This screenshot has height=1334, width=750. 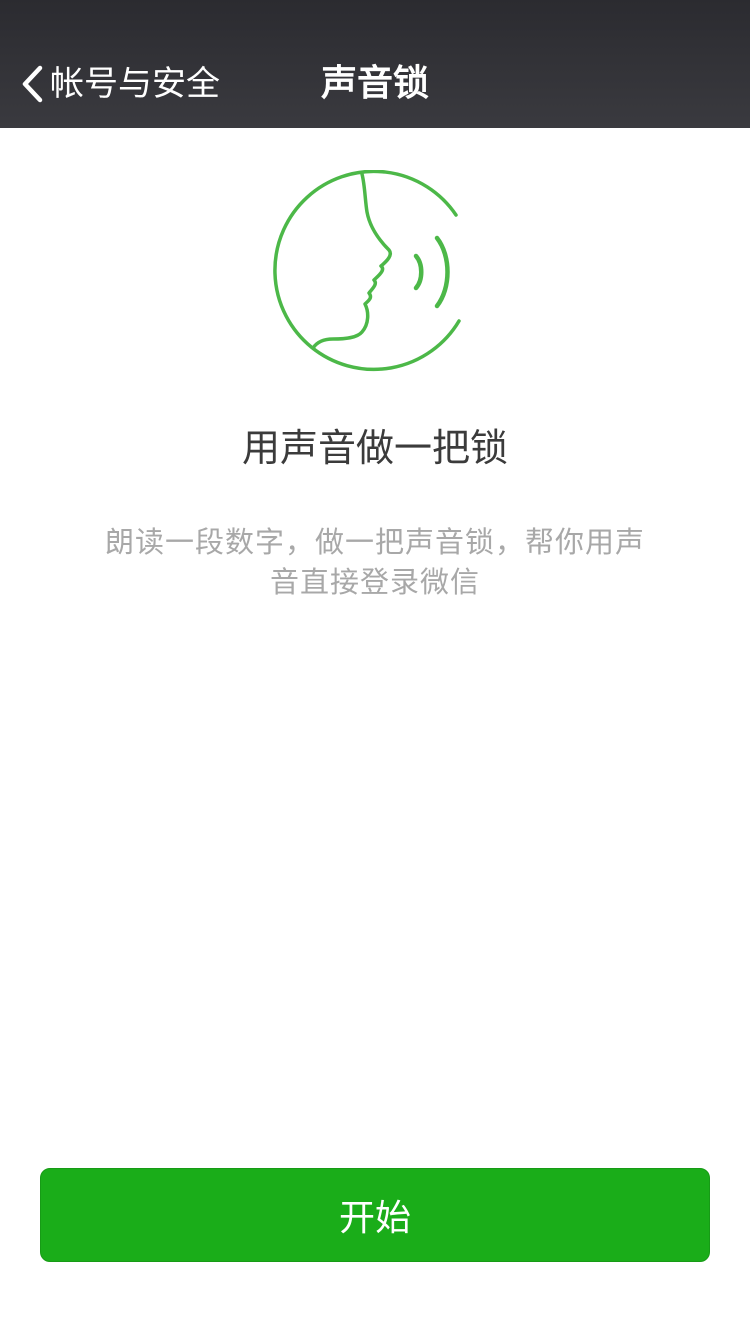 What do you see at coordinates (374, 562) in the screenshot?
I see `description-text: 朗读一段数字，做一把声音锁，帮你用声音直接登录微信` at bounding box center [374, 562].